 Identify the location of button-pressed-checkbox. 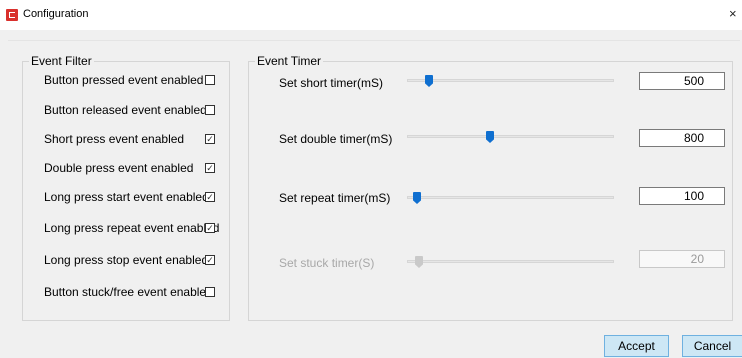
(210, 80).